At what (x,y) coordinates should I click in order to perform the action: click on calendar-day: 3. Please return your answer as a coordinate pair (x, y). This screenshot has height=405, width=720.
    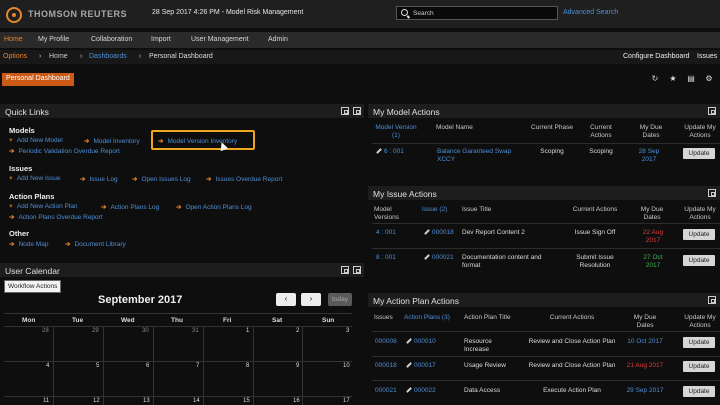
    Looking at the image, I should click on (347, 331).